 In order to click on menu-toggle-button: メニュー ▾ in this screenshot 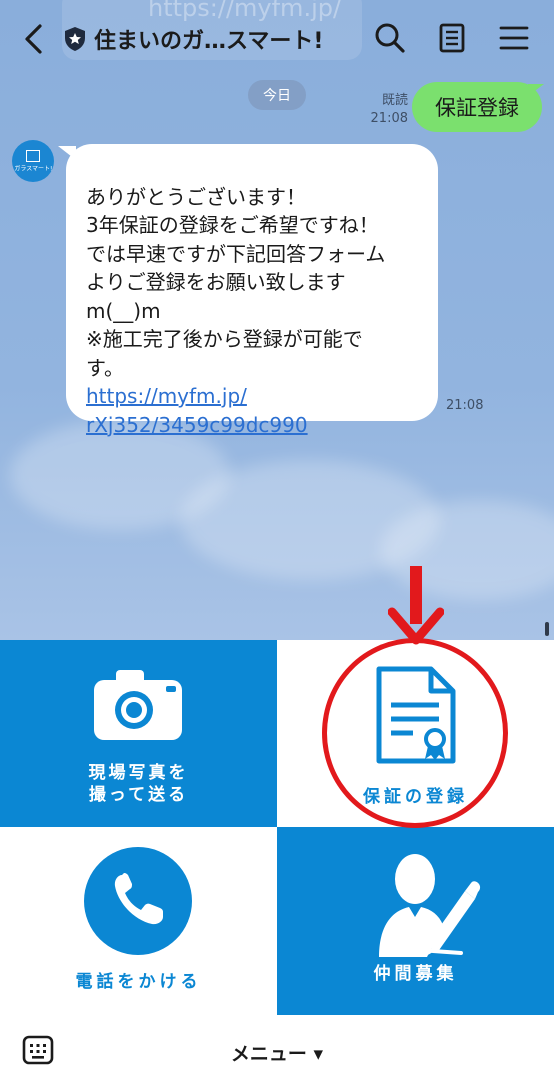, I will do `click(277, 1052)`.